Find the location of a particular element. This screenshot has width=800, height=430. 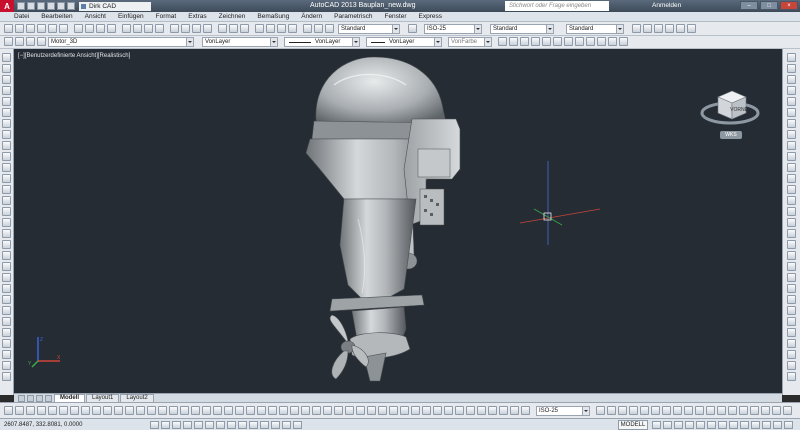

model-space-button: MODELL is located at coordinates (633, 425).